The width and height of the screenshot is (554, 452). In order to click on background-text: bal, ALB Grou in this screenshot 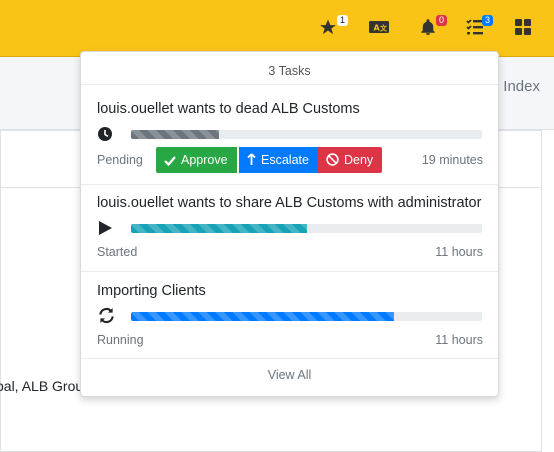, I will do `click(42, 386)`.